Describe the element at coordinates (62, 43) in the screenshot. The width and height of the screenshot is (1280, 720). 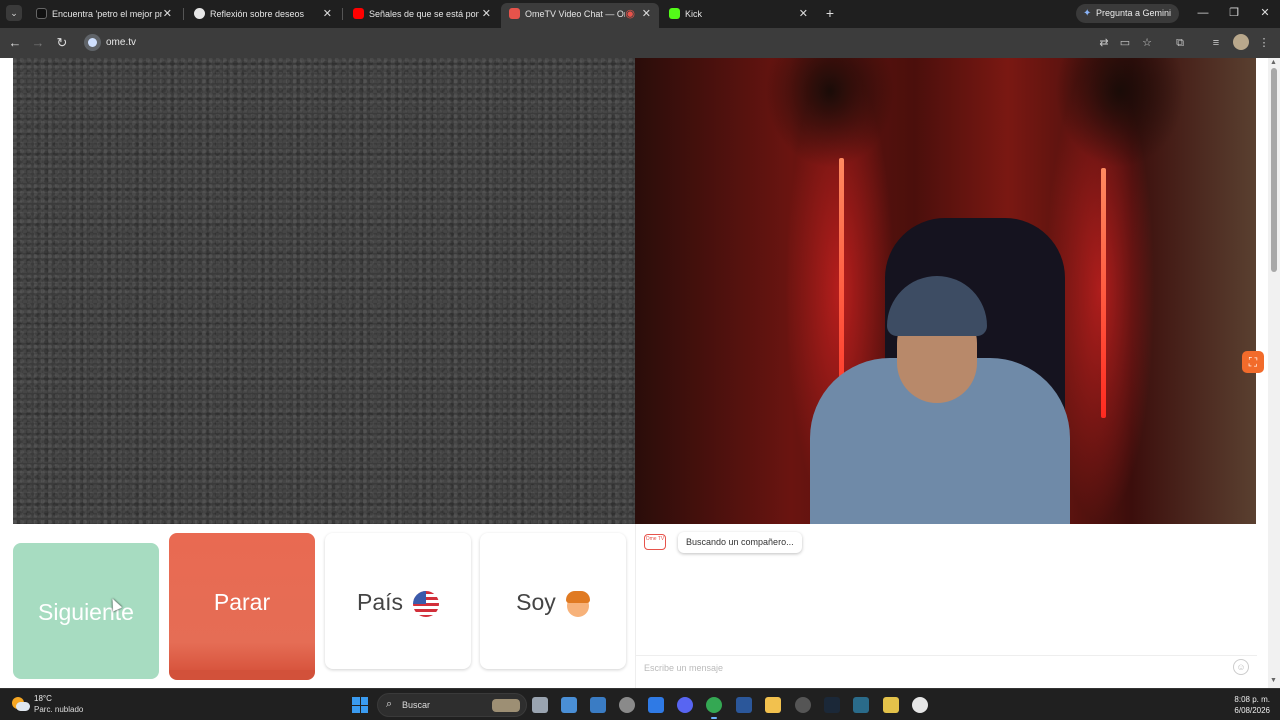
I see `reload-icon: ↻` at that location.